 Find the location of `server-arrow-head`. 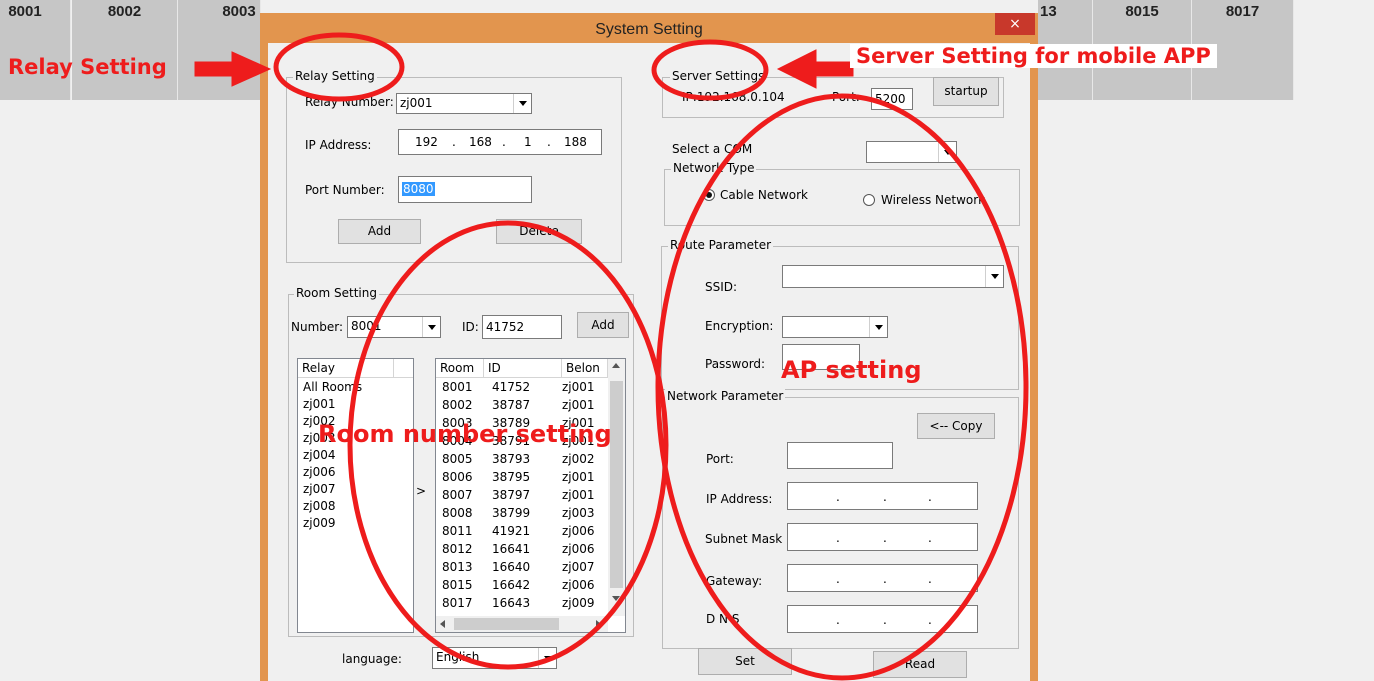

server-arrow-head is located at coordinates (796, 69).